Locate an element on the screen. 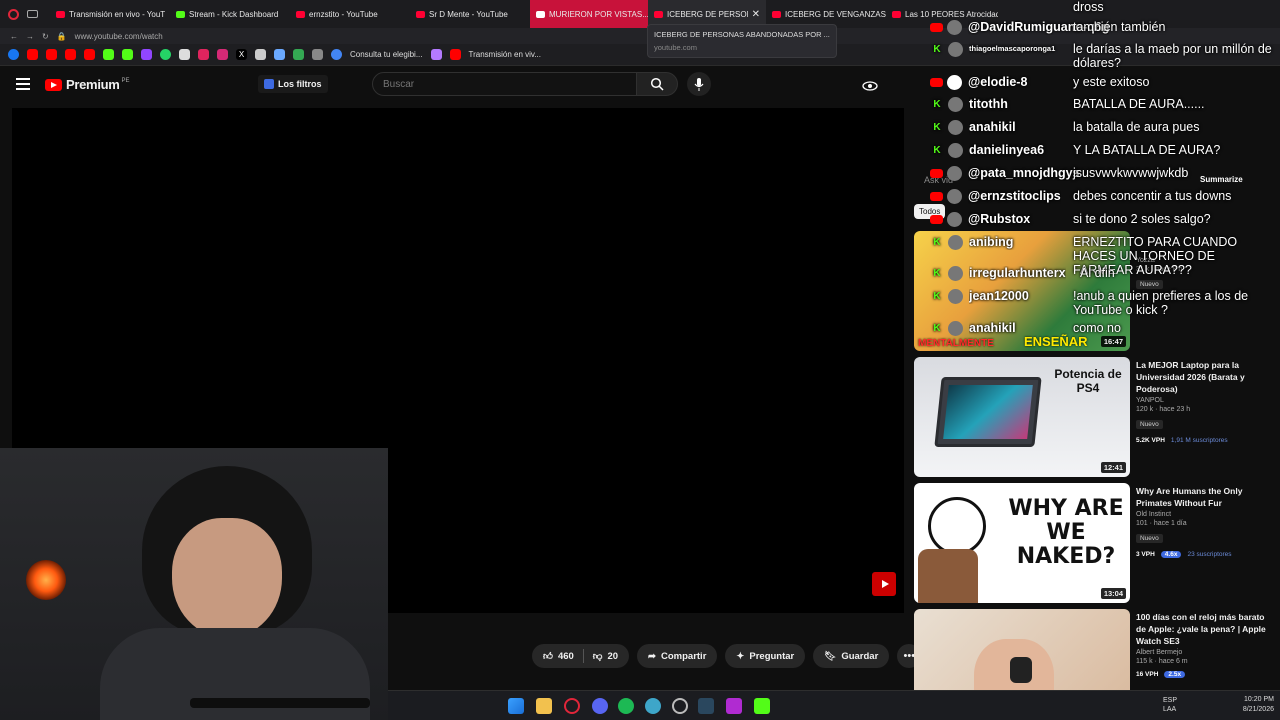  steam-icon is located at coordinates (706, 706).